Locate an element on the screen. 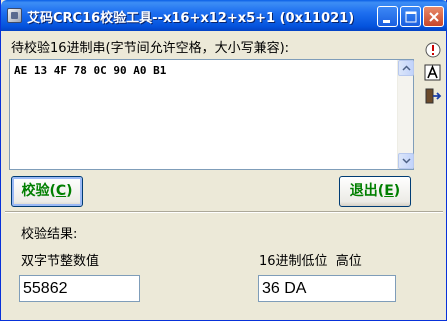  verify-button-label: 校验( is located at coordinates (38, 191).